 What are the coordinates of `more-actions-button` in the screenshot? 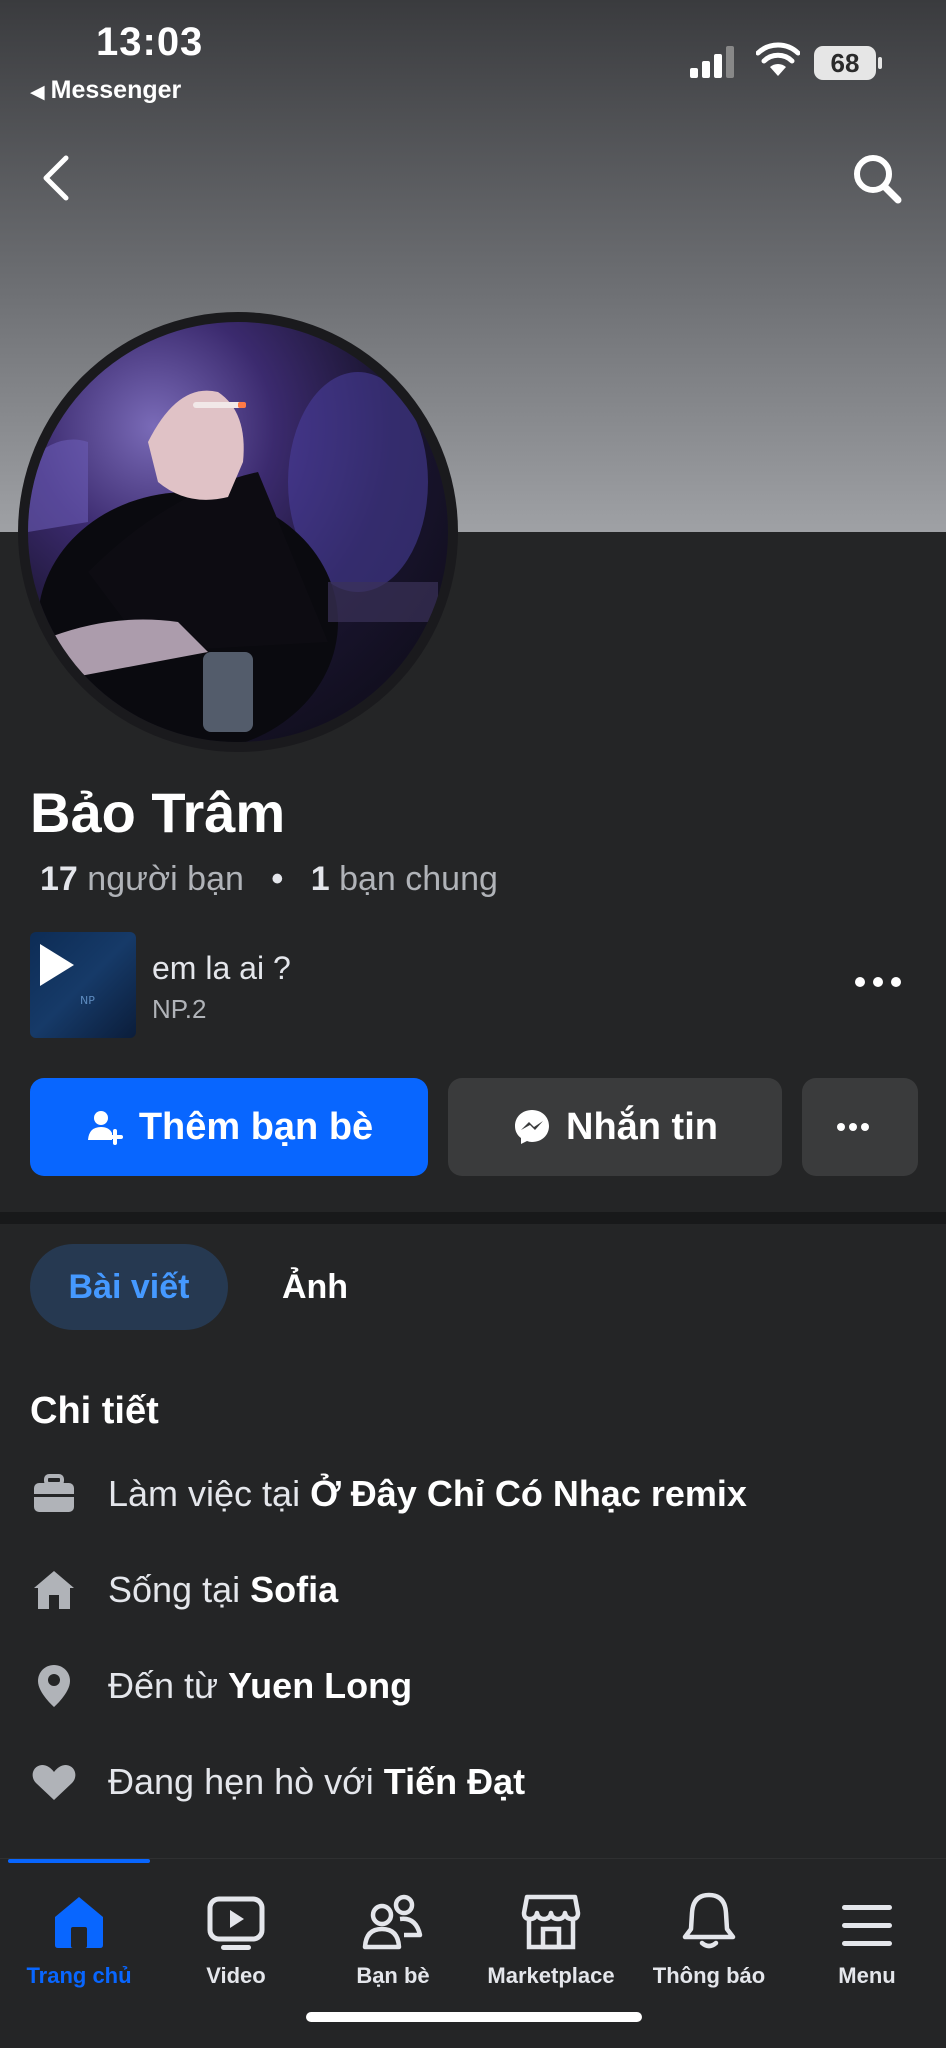 It's located at (860, 1127).